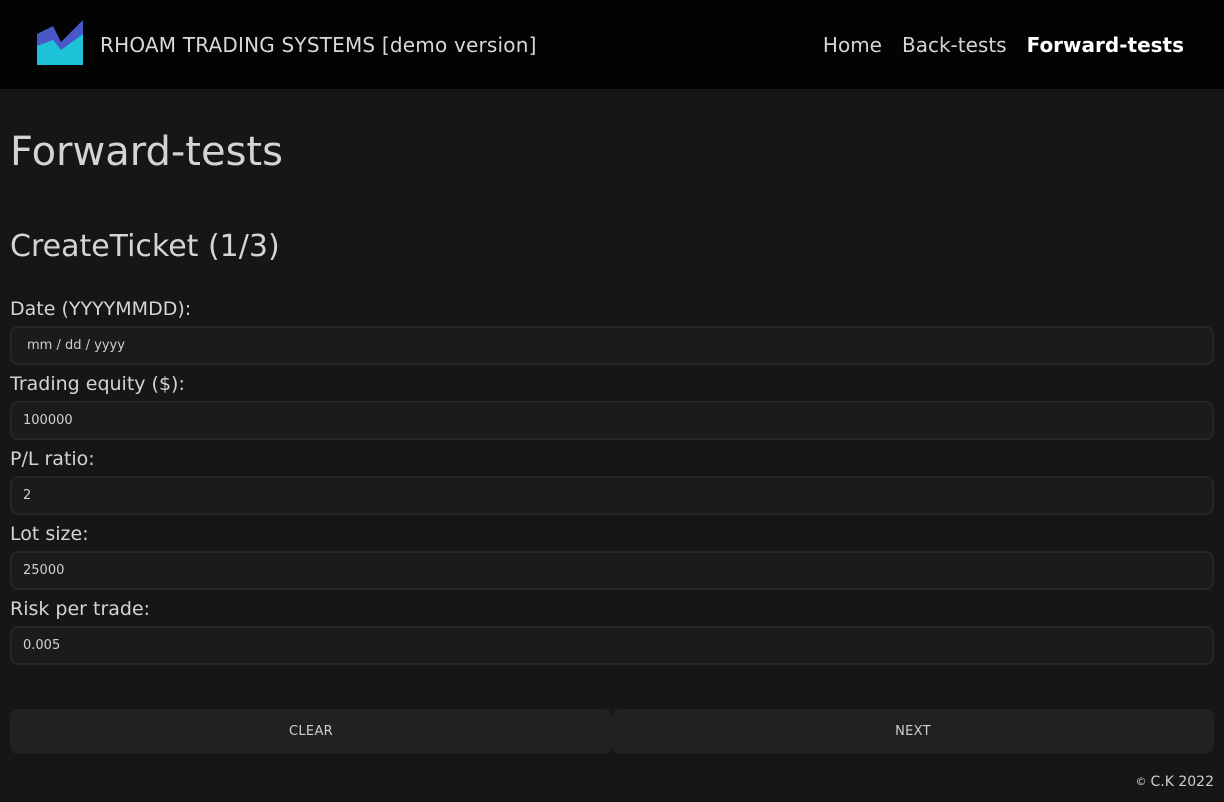 Image resolution: width=1224 pixels, height=802 pixels. Describe the element at coordinates (311, 731) in the screenshot. I see `clear-button: CLEAR` at that location.